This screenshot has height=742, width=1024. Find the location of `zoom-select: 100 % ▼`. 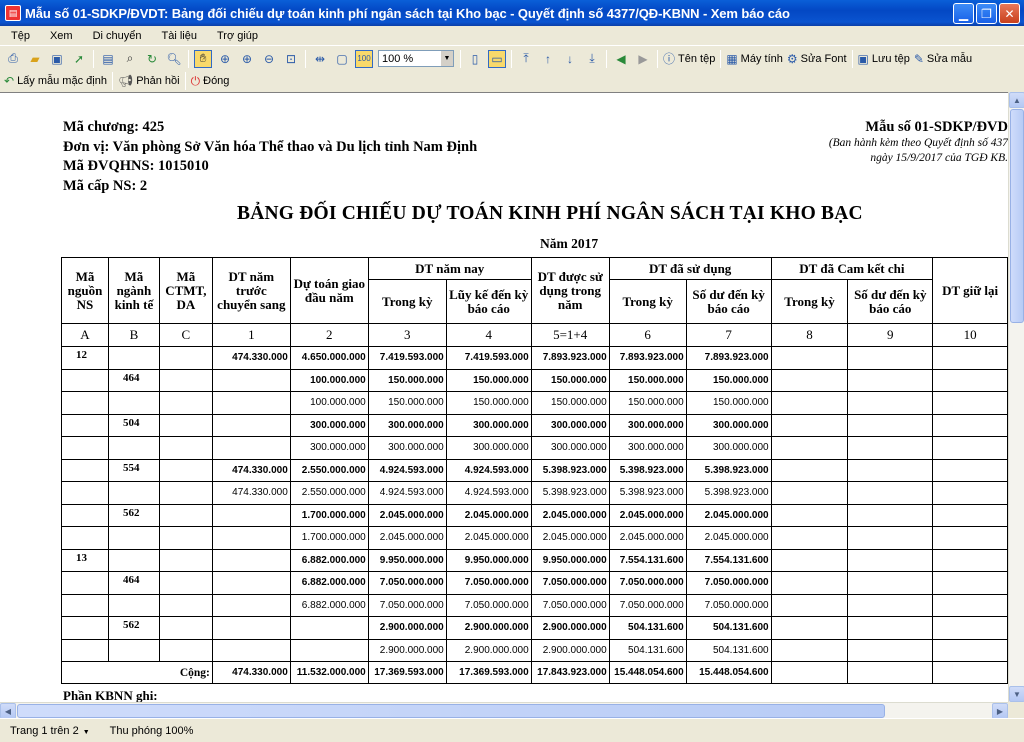

zoom-select: 100 % ▼ is located at coordinates (416, 58).